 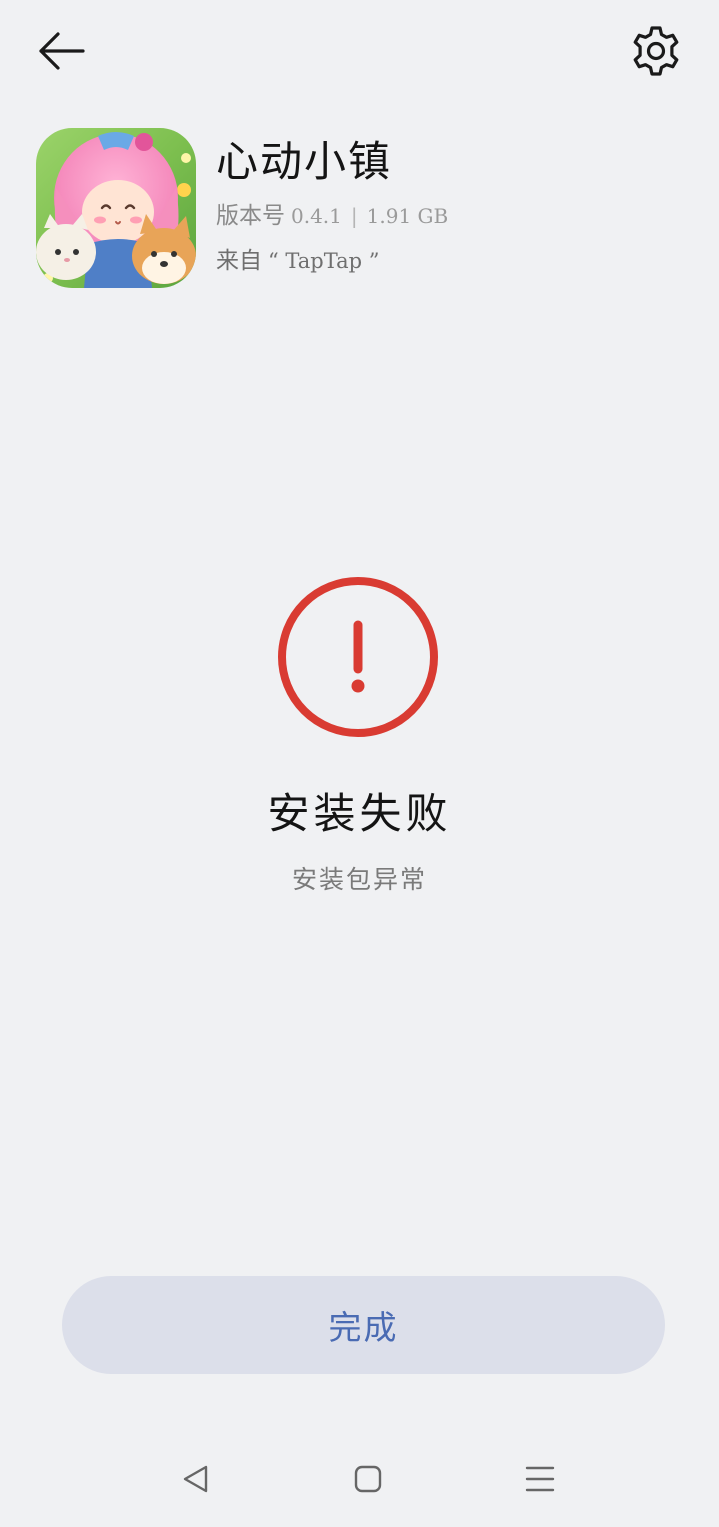 I want to click on nav-back-button, so click(x=196, y=1479).